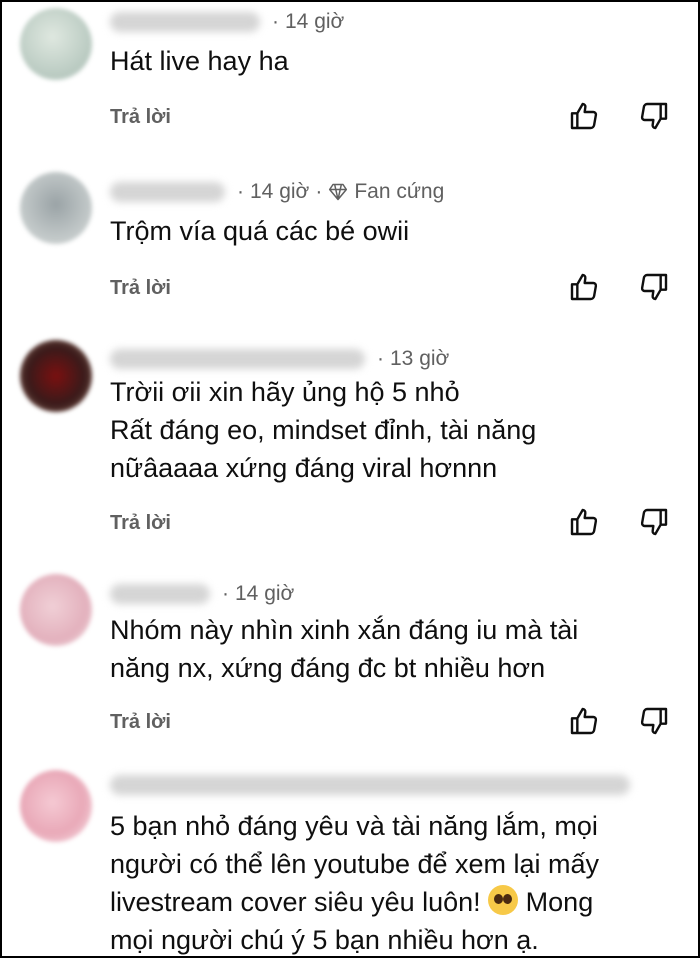  What do you see at coordinates (199, 61) in the screenshot?
I see `comment-text: Hát live hay ha` at bounding box center [199, 61].